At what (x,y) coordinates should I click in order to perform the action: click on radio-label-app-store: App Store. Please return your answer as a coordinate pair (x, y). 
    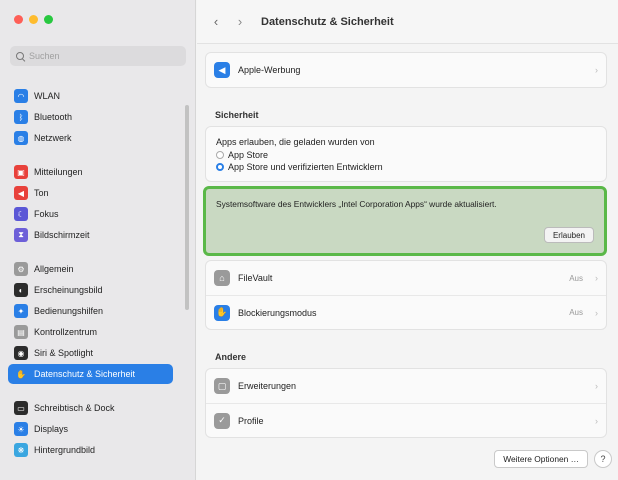
    Looking at the image, I should click on (248, 155).